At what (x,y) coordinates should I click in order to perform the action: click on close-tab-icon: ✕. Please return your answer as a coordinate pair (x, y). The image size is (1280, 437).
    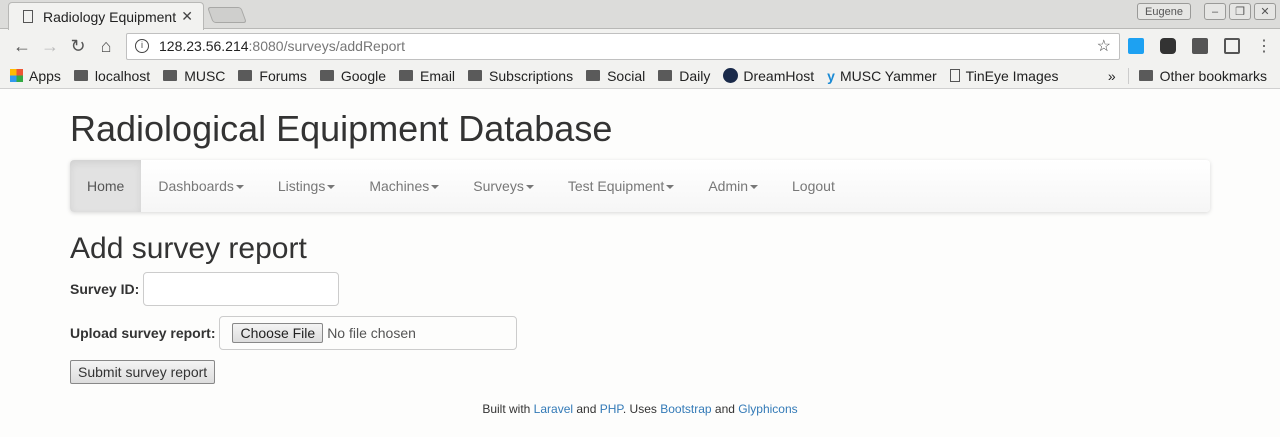
    Looking at the image, I should click on (187, 16).